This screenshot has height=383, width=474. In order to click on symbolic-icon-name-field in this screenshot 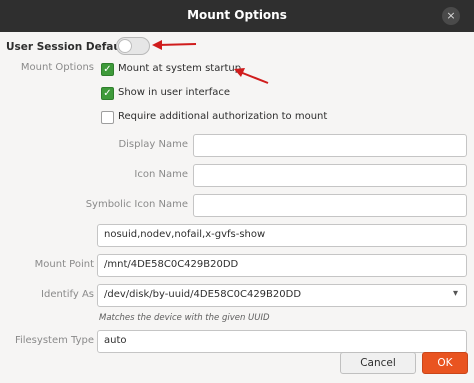, I will do `click(330, 205)`.